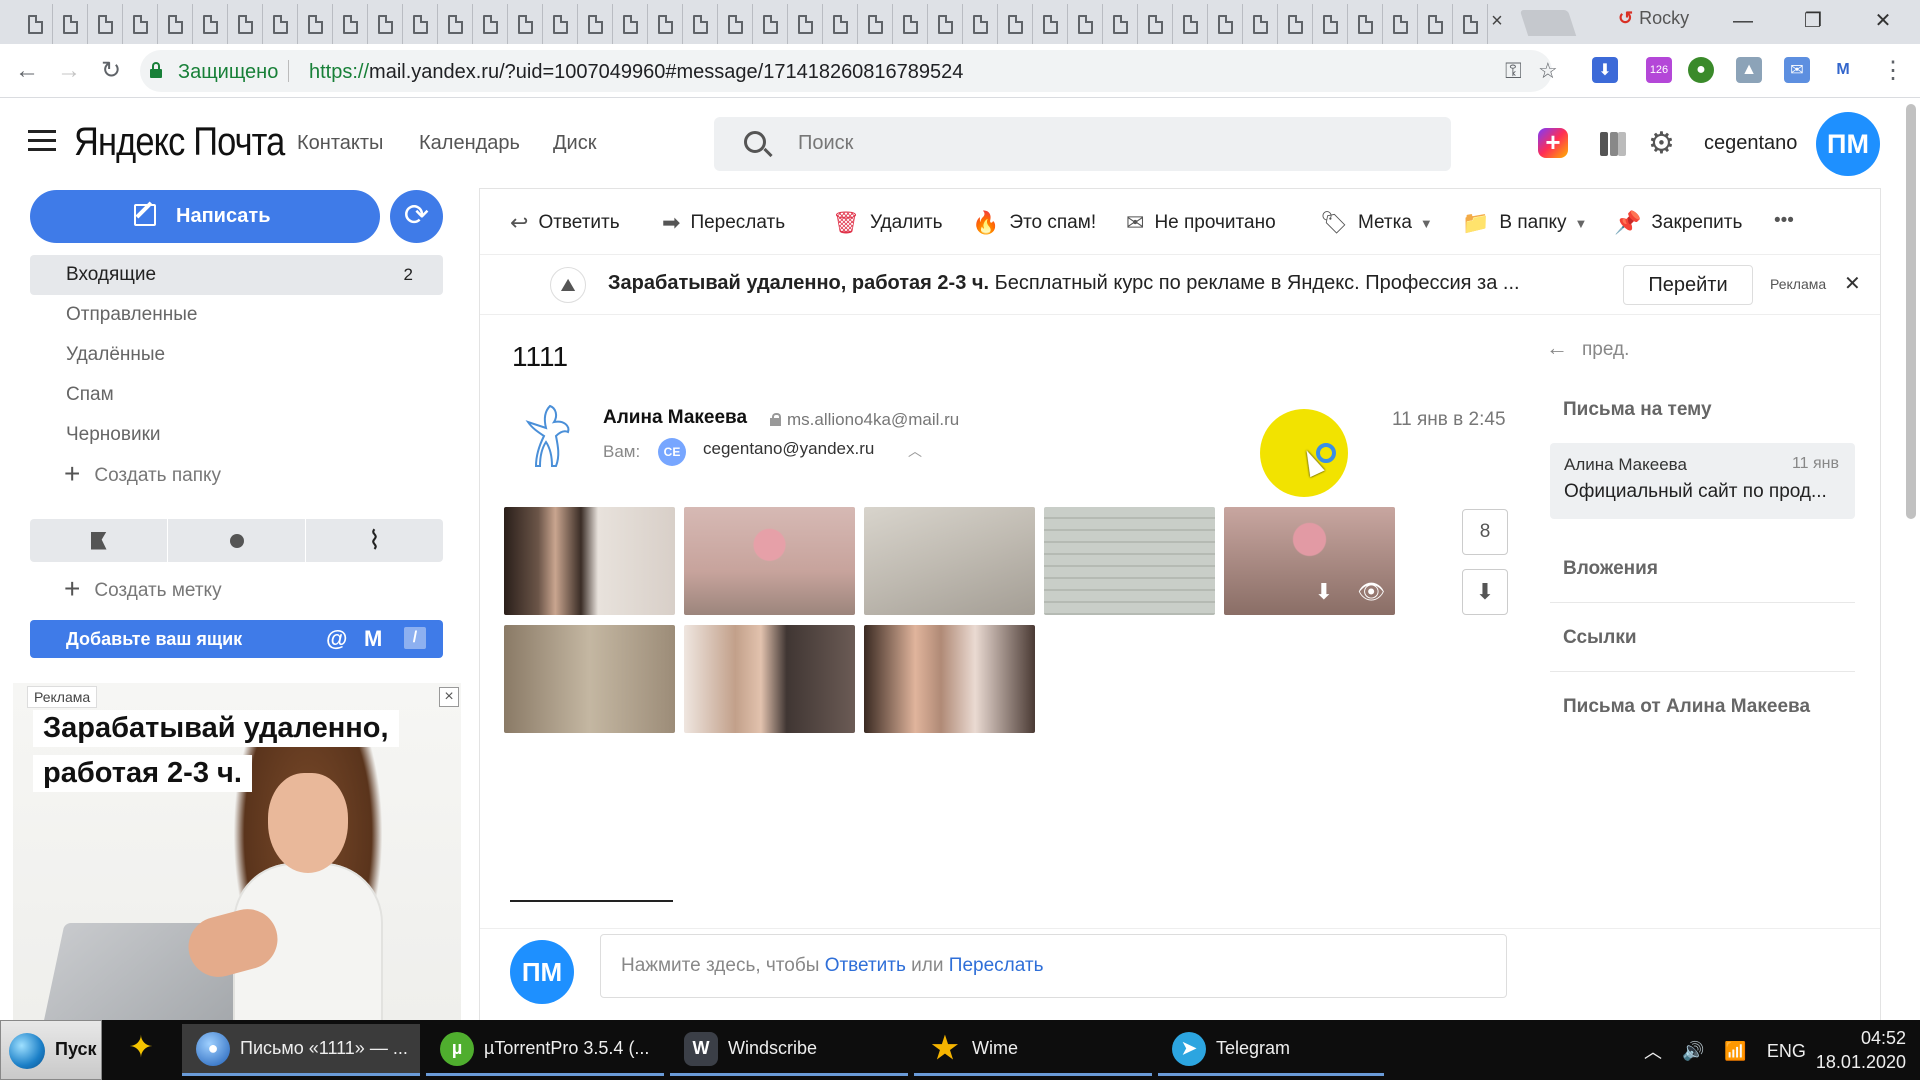 Image resolution: width=1920 pixels, height=1080 pixels. Describe the element at coordinates (1587, 348) in the screenshot. I see `previous-message-link: ← пред.` at that location.